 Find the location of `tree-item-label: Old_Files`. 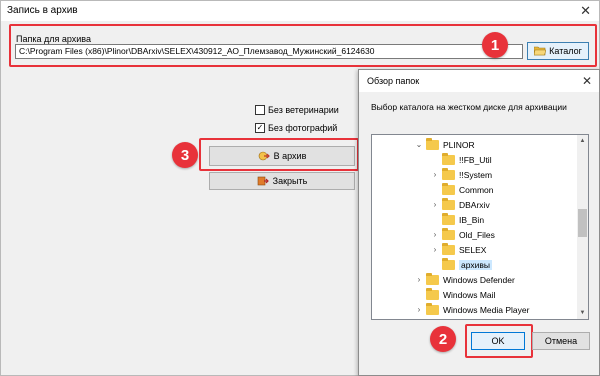

tree-item-label: Old_Files is located at coordinates (477, 234).